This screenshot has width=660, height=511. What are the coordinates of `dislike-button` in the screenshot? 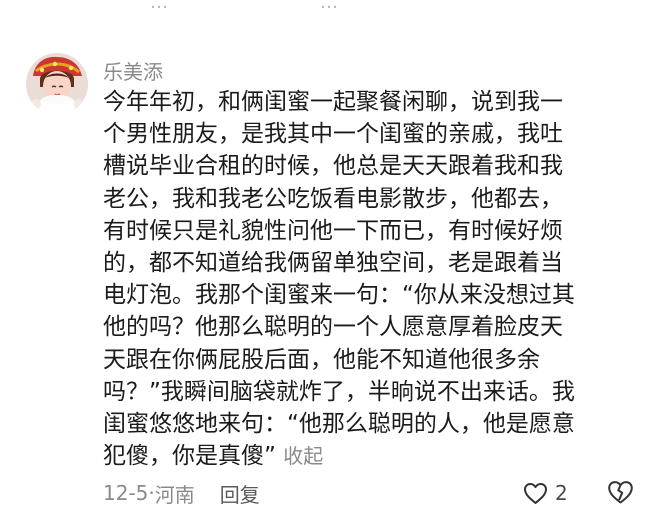 It's located at (620, 493).